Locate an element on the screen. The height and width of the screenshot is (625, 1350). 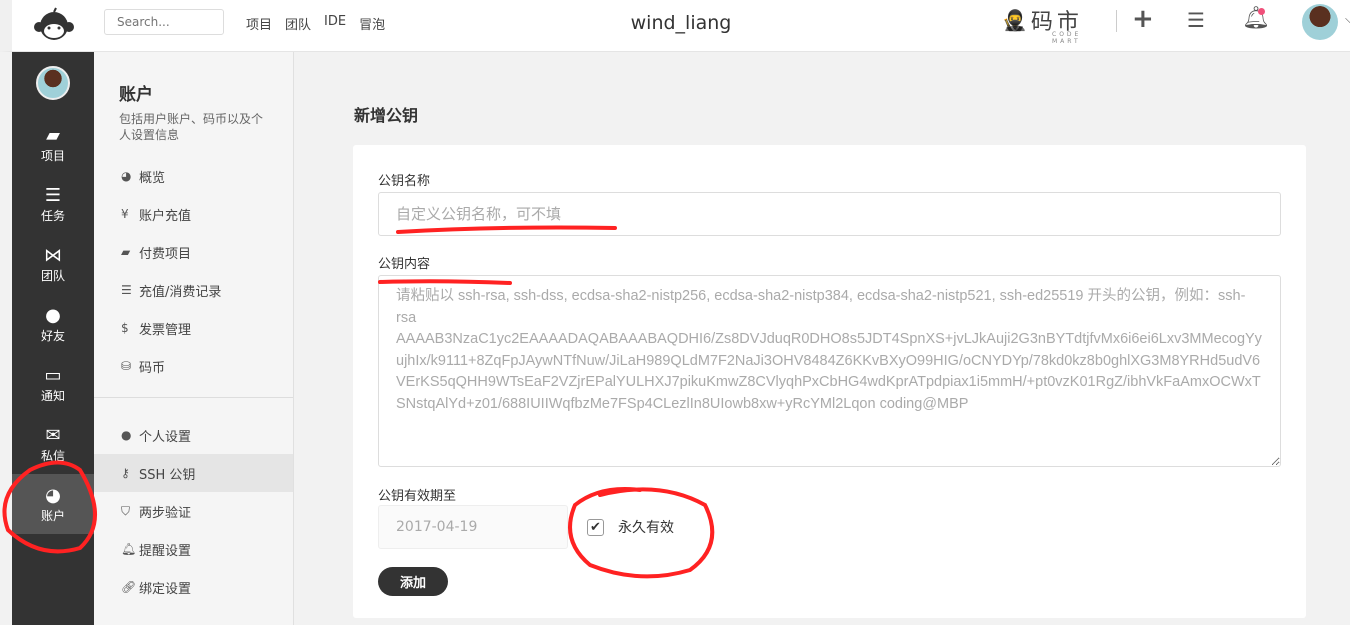
shield-icon: ⛉ is located at coordinates (126, 510).